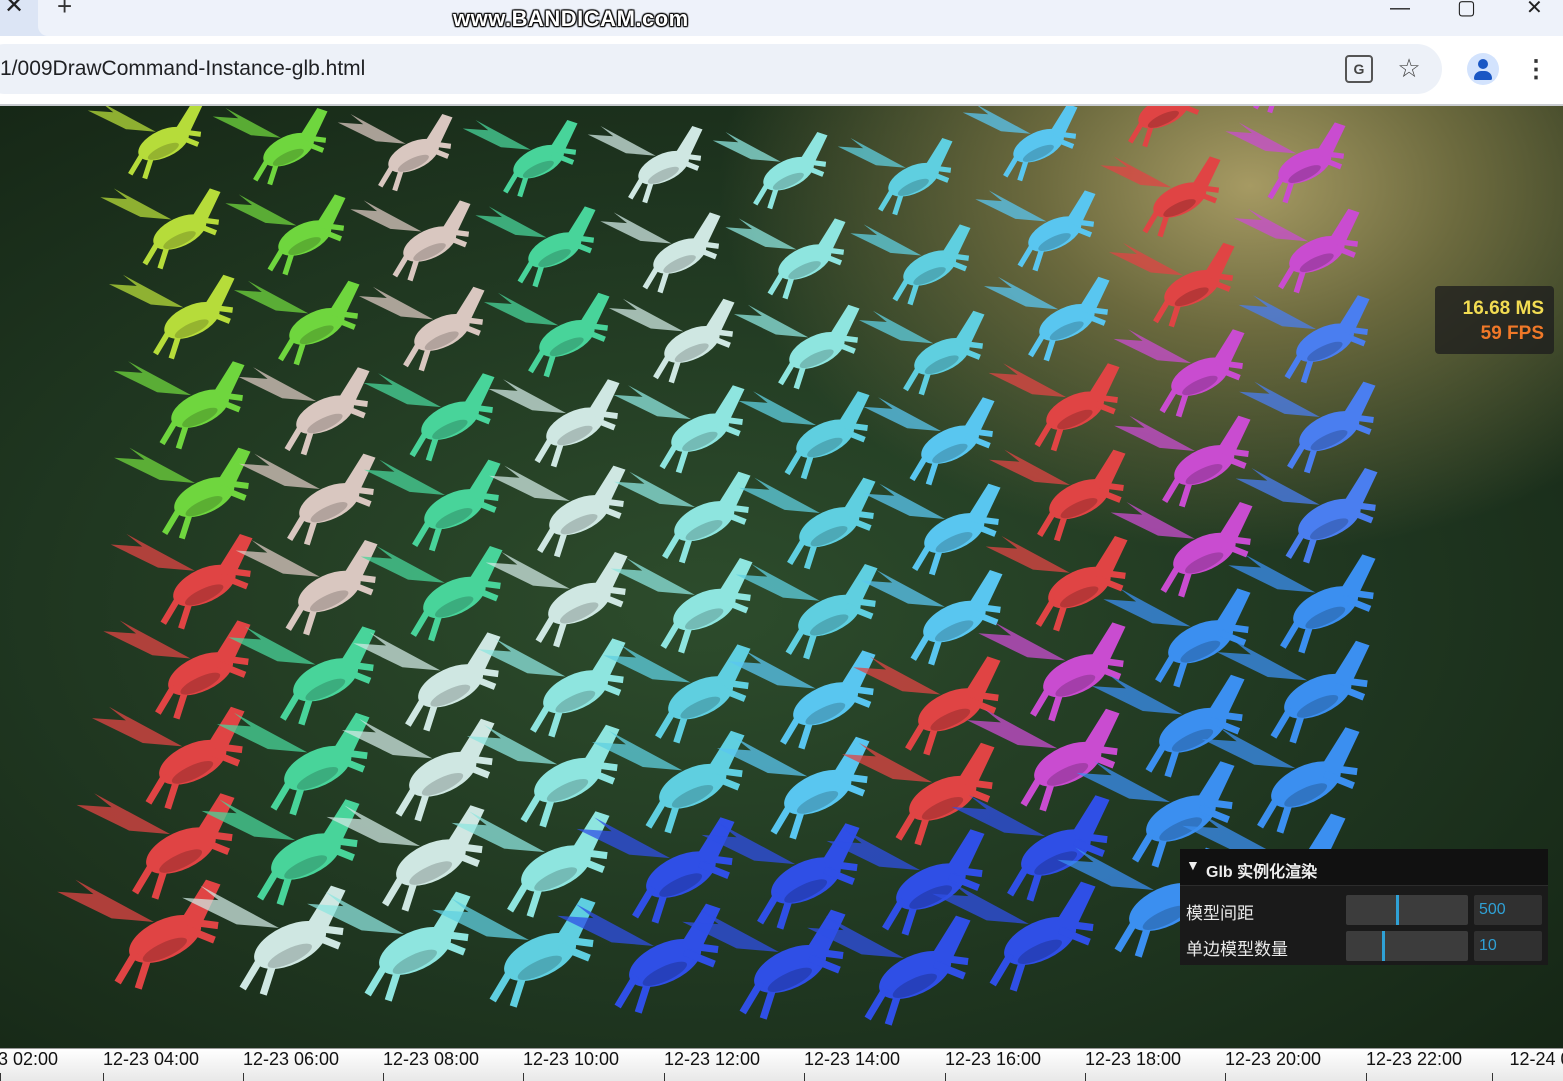 The image size is (1563, 1081). What do you see at coordinates (1400, 9) in the screenshot?
I see `minimize-button: —` at bounding box center [1400, 9].